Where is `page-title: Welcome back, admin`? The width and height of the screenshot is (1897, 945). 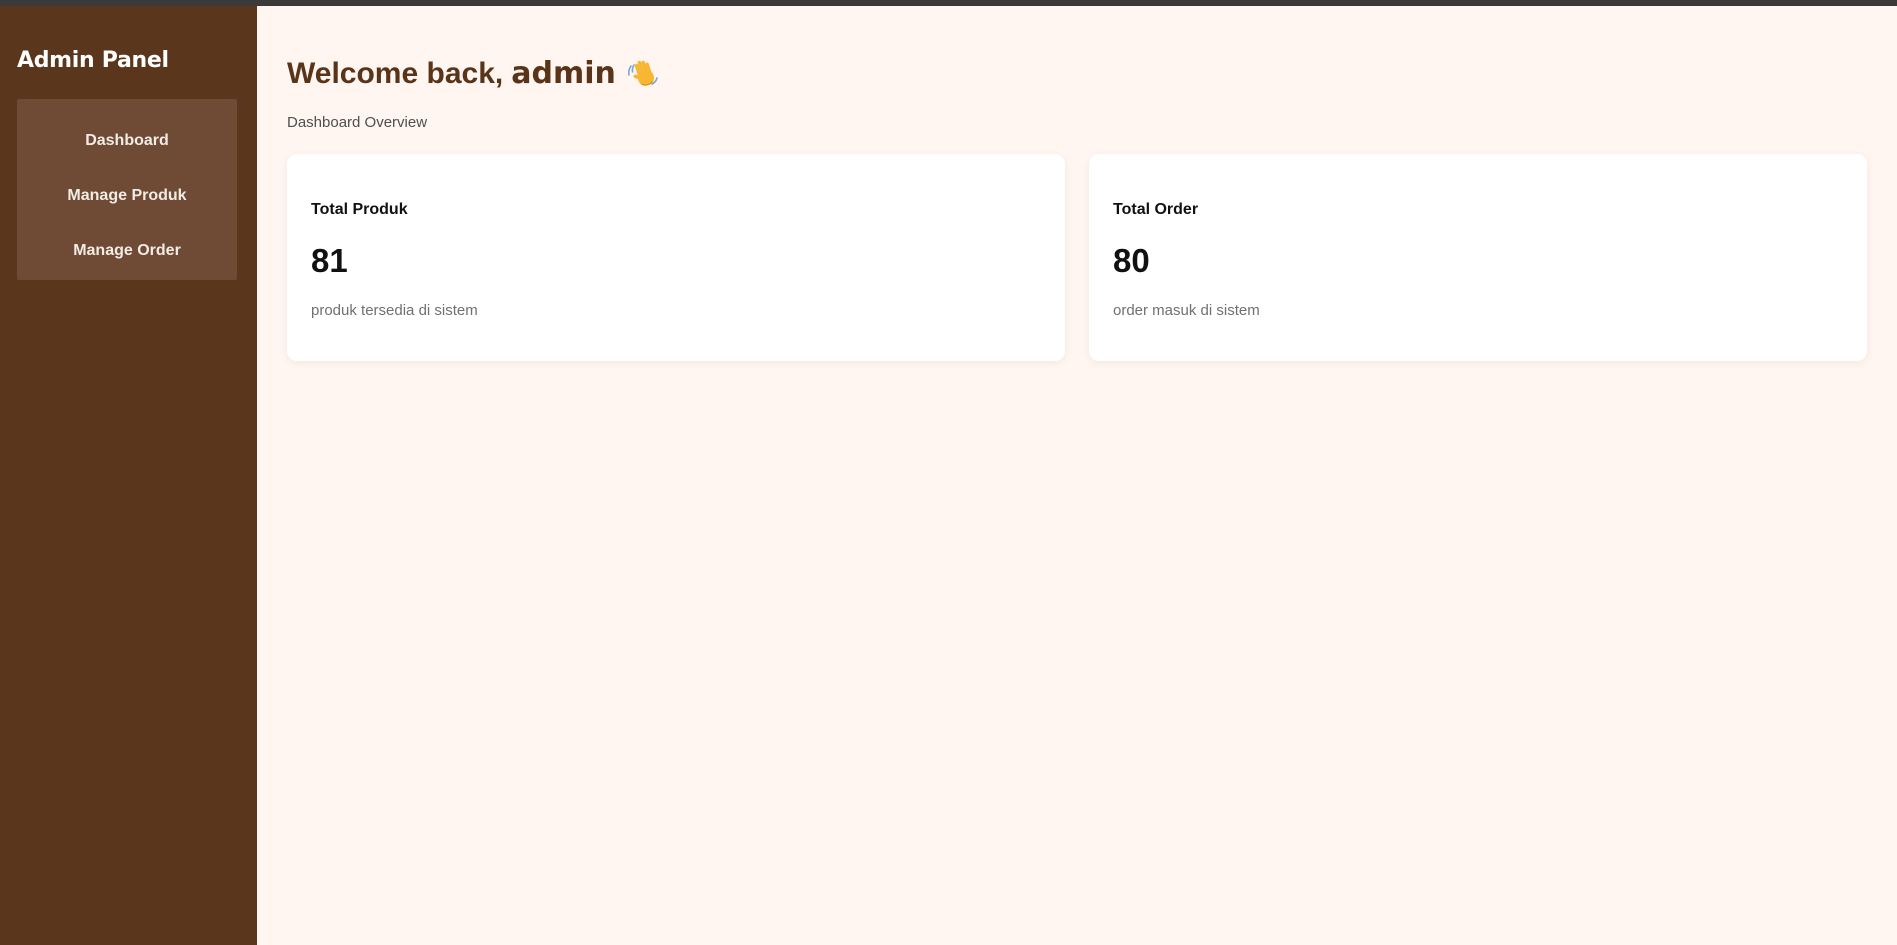 page-title: Welcome back, admin is located at coordinates (473, 73).